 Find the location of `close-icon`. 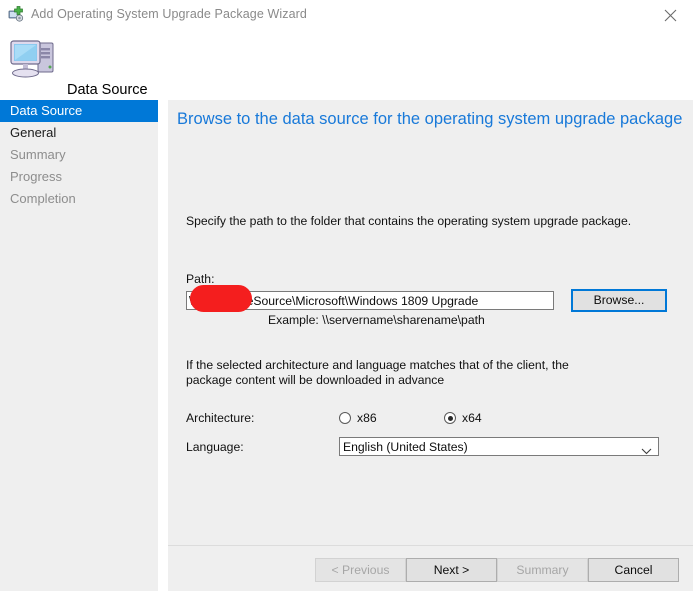

close-icon is located at coordinates (670, 14).